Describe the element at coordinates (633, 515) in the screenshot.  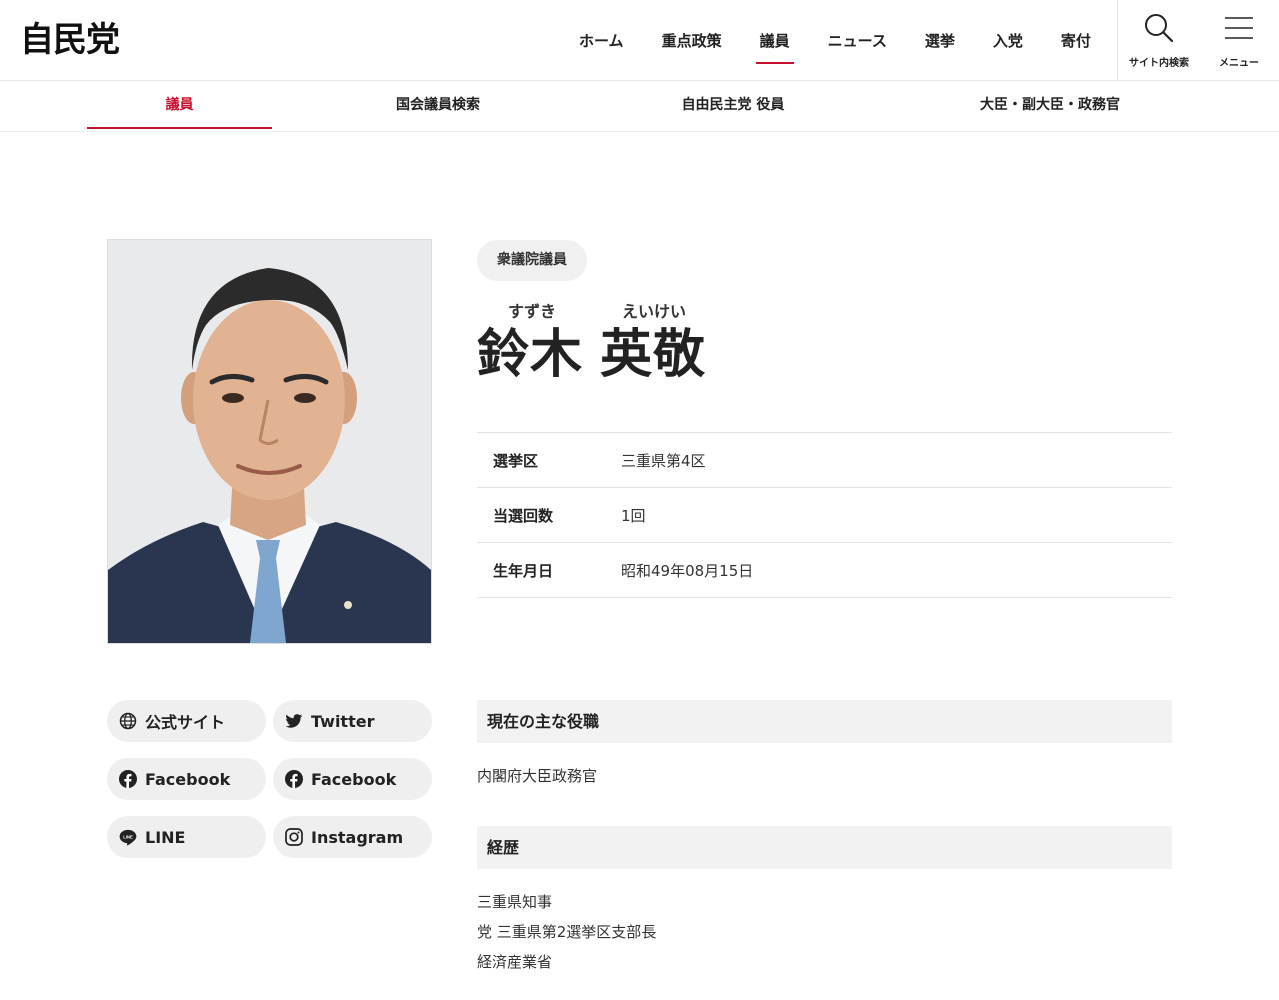
I see `info-value: 1回` at that location.